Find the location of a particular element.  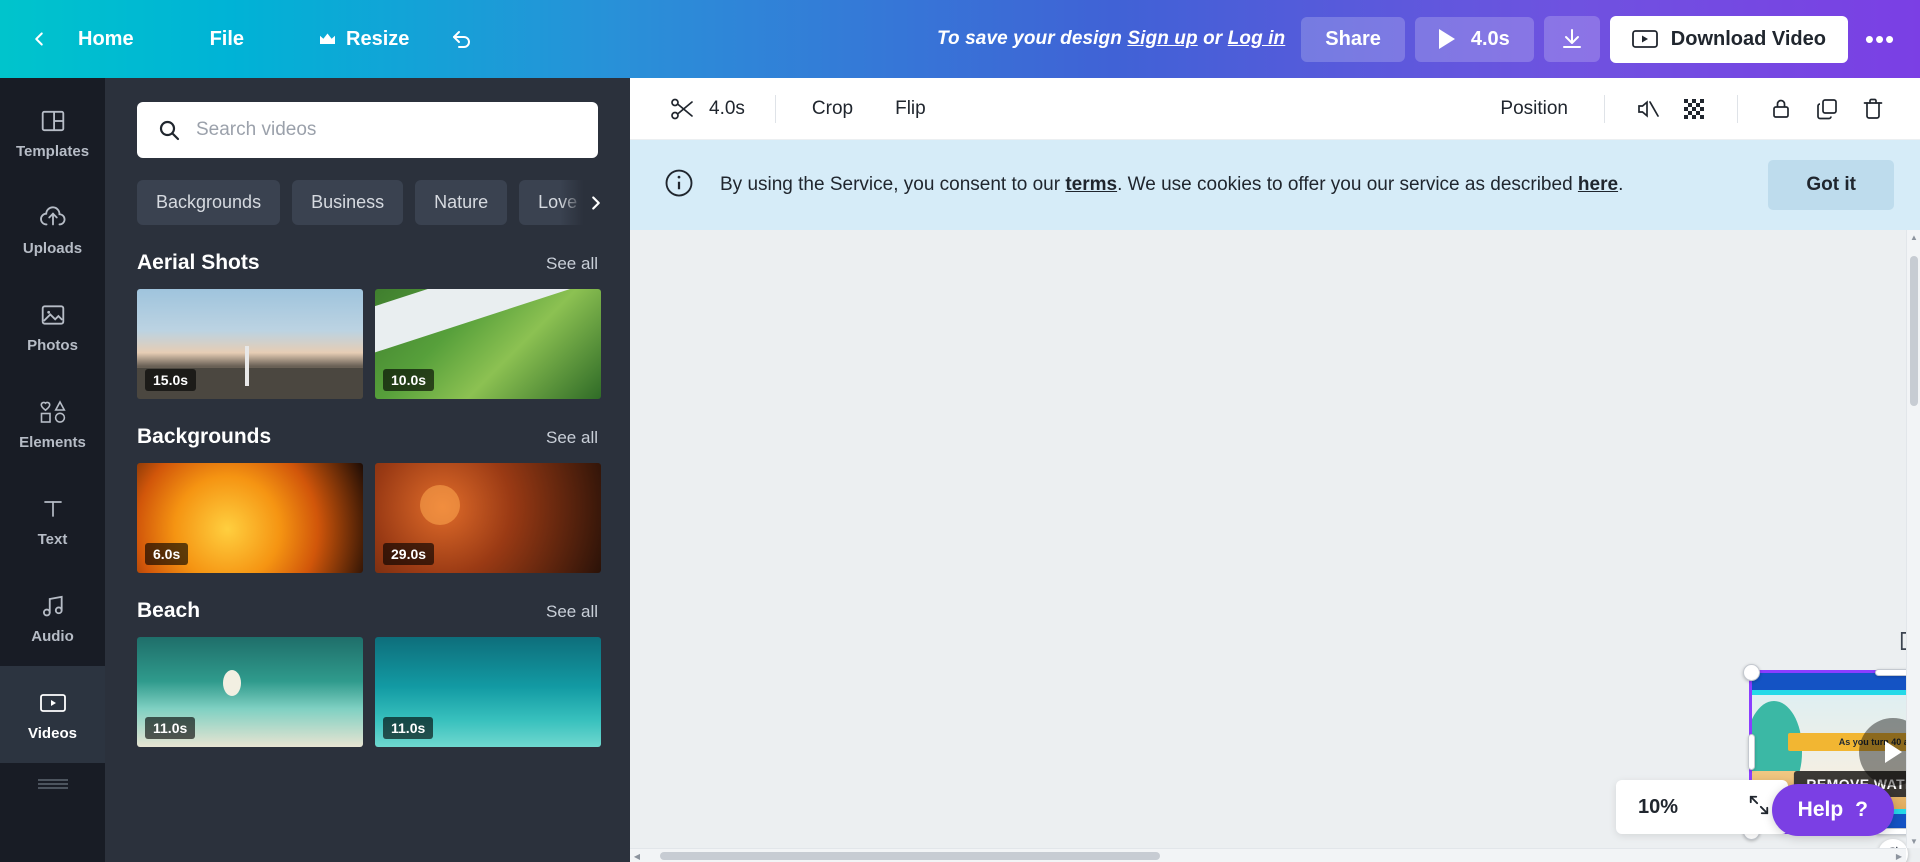

speaker-muted-icon is located at coordinates (1648, 108).